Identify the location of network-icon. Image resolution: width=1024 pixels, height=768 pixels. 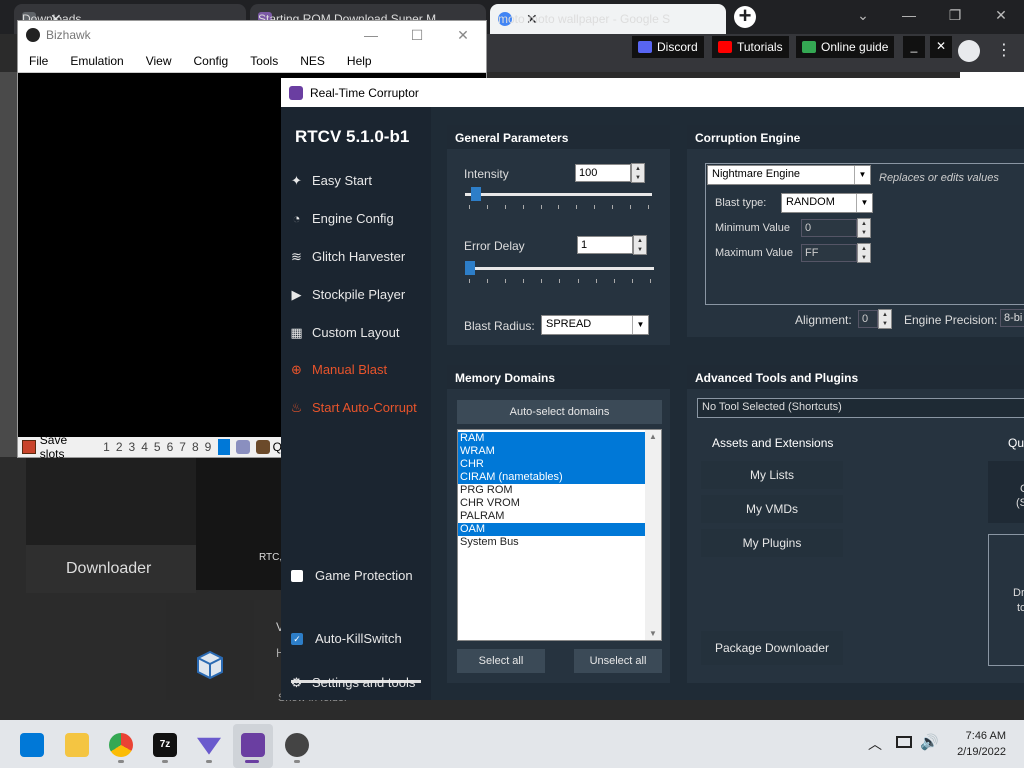
(904, 742).